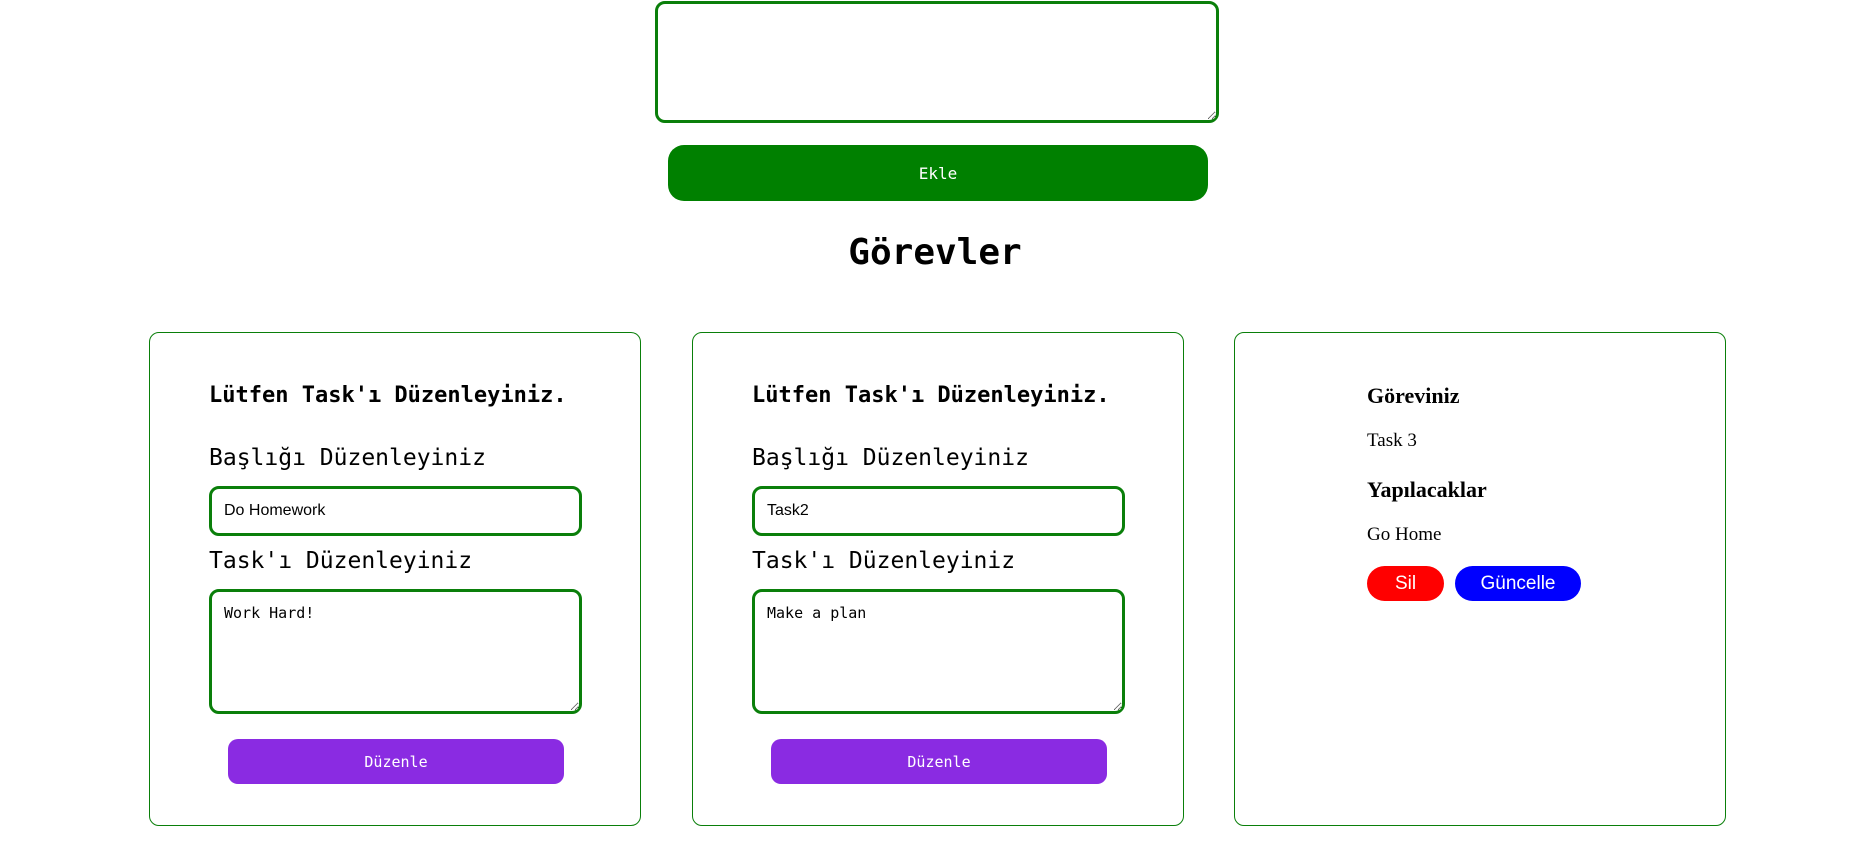 The width and height of the screenshot is (1870, 852). What do you see at coordinates (935, 252) in the screenshot?
I see `page-title: Görevler` at bounding box center [935, 252].